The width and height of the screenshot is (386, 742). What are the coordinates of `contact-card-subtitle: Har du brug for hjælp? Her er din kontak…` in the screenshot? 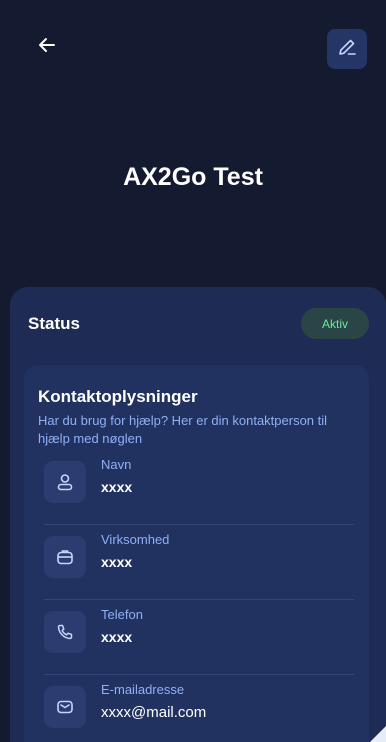 It's located at (183, 429).